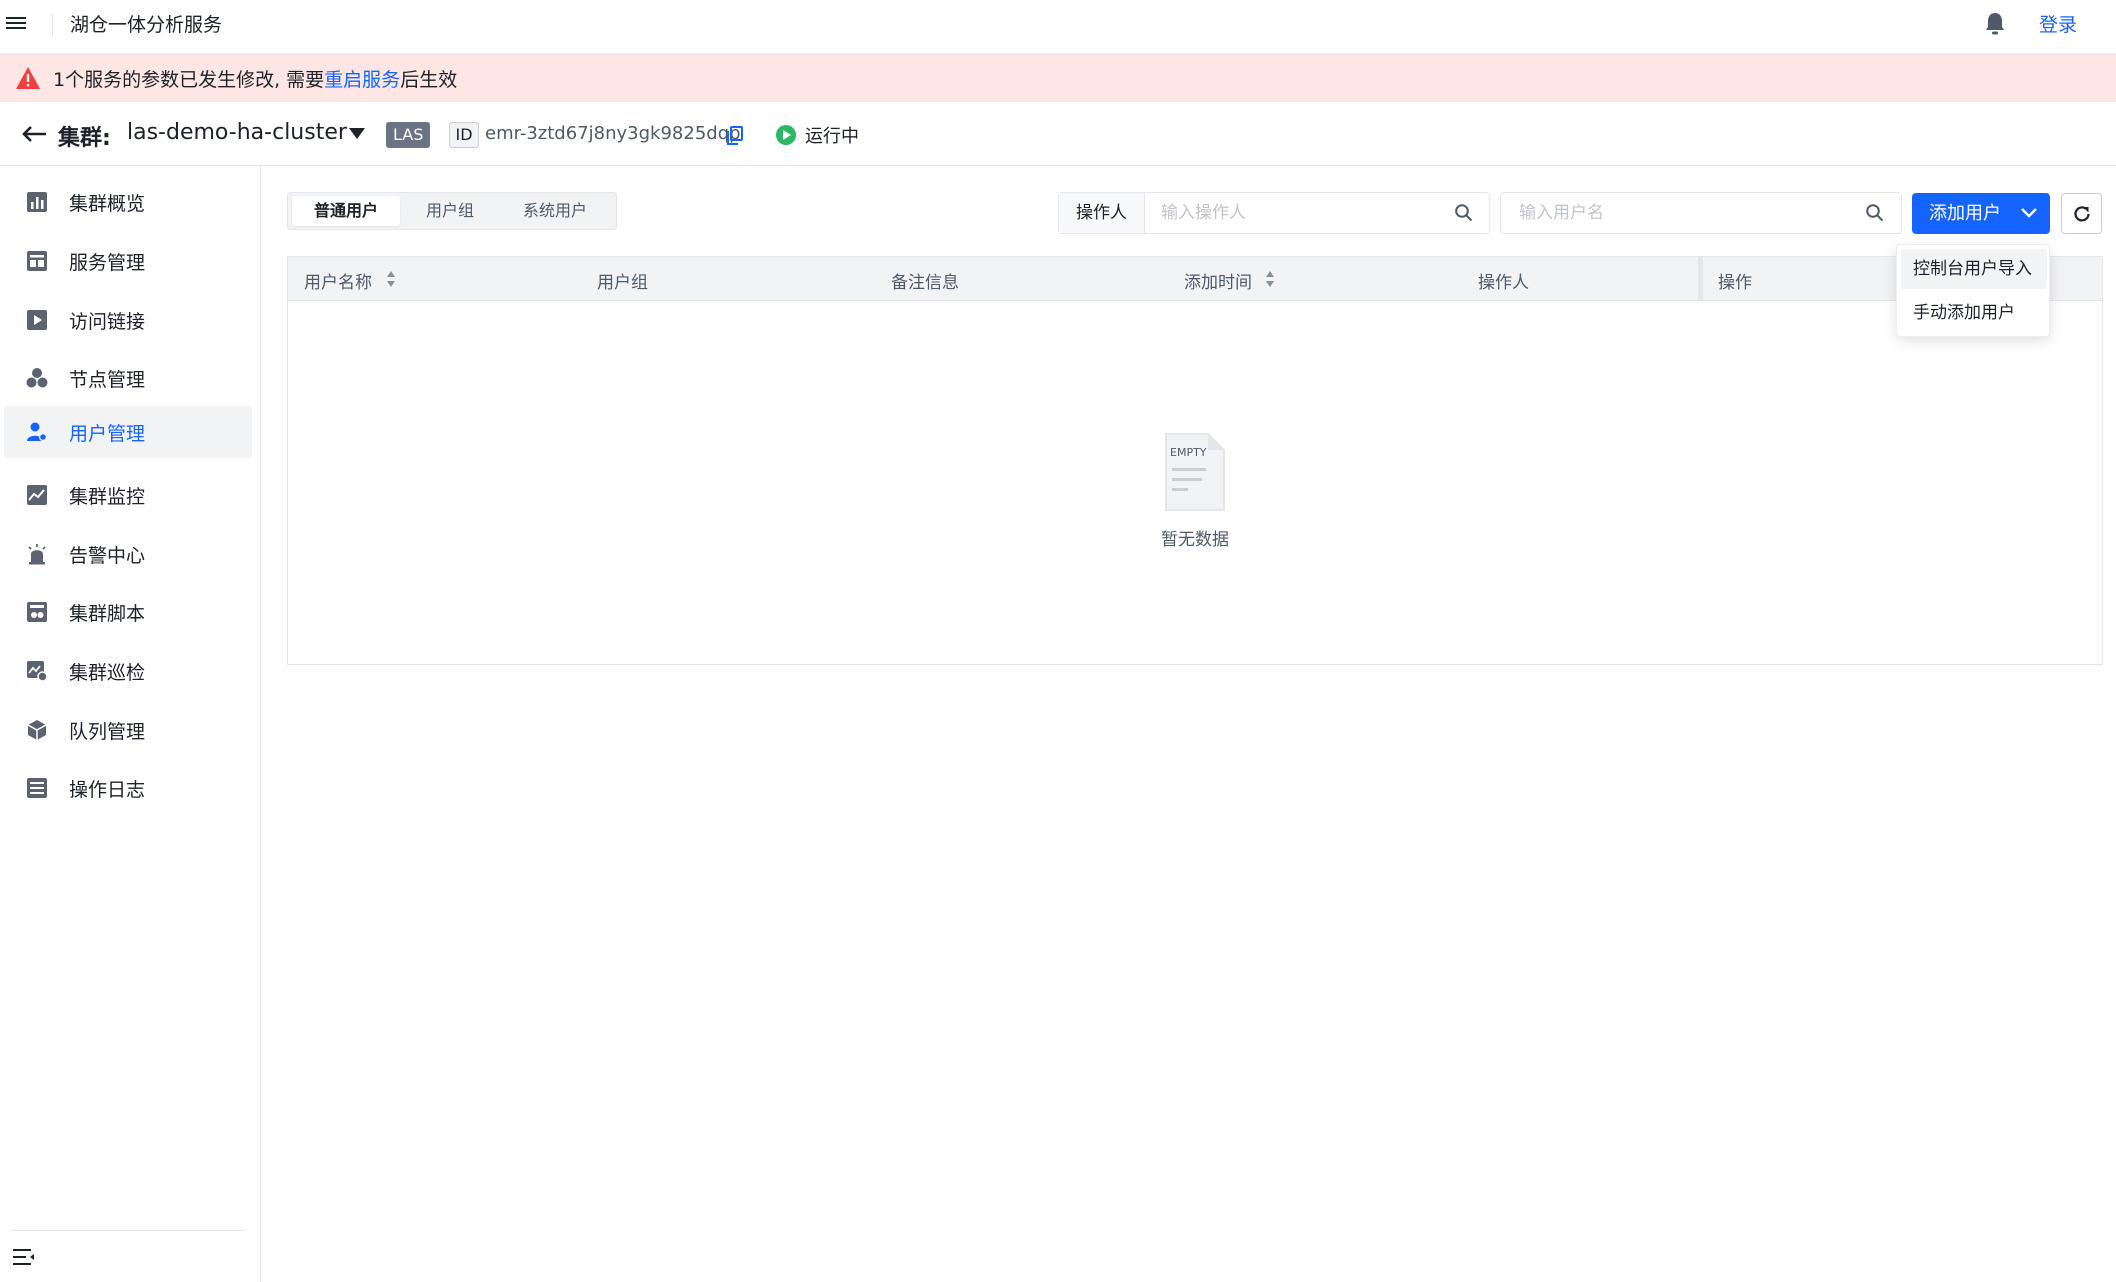 The width and height of the screenshot is (2116, 1282). I want to click on alert-suffix: 后生效, so click(429, 80).